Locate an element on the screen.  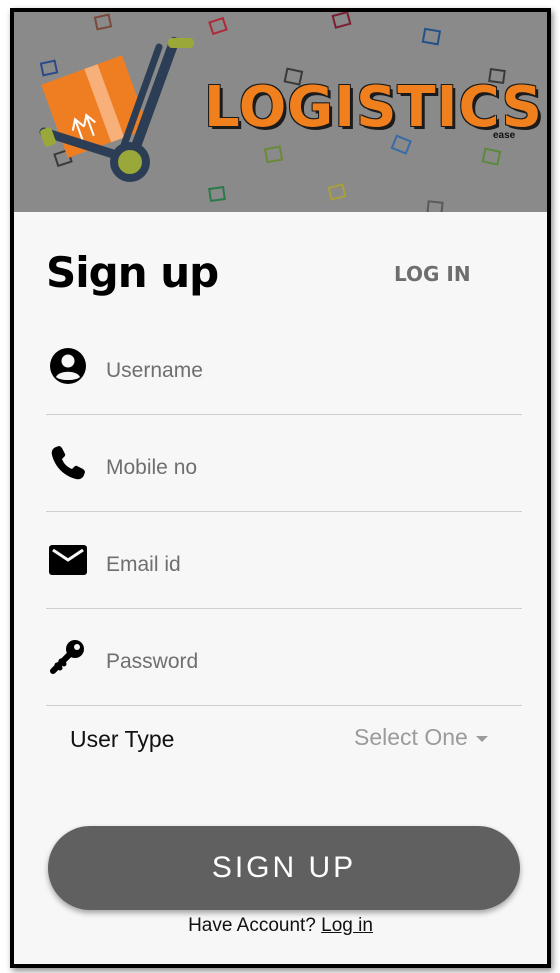
email-input is located at coordinates (306, 565).